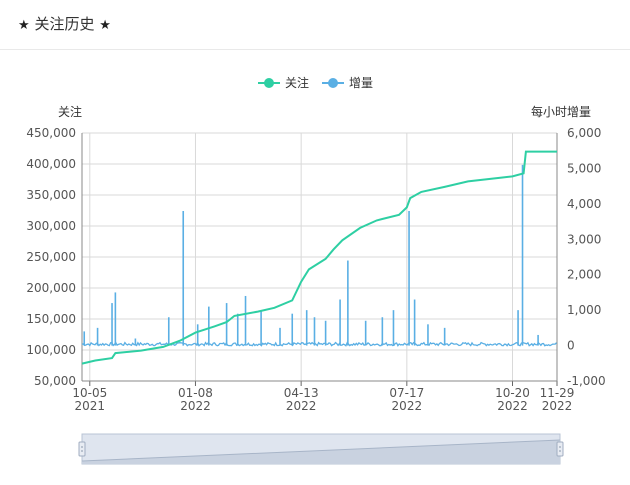 The image size is (630, 485). I want to click on y-left-axis-label: 关注, so click(70, 111).